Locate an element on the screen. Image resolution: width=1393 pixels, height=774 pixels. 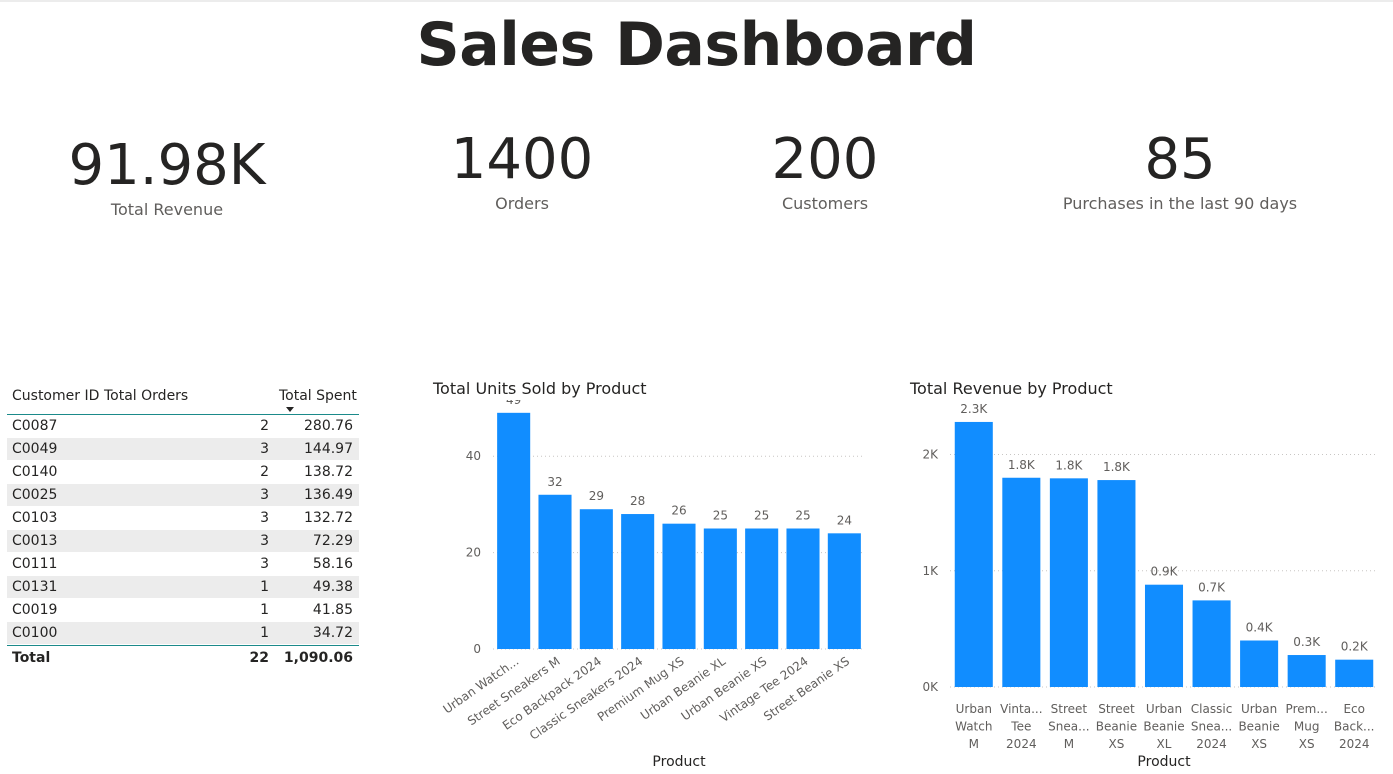
x-tick-label: Vinta... Tee 2024 is located at coordinates (1021, 726).